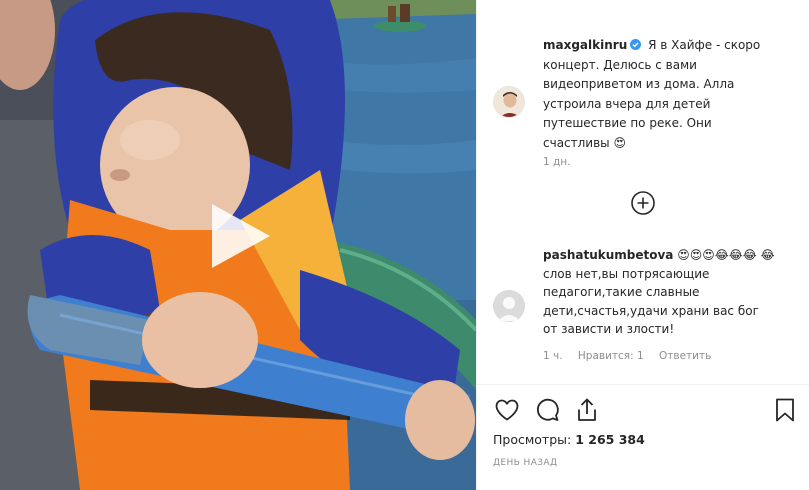 The width and height of the screenshot is (809, 490). Describe the element at coordinates (636, 44) in the screenshot. I see `verified-badge-icon` at that location.